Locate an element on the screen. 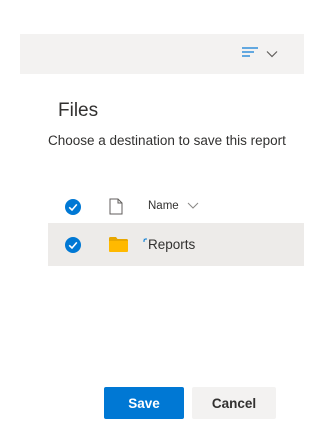 This screenshot has width=326, height=432. document-icon is located at coordinates (116, 209).